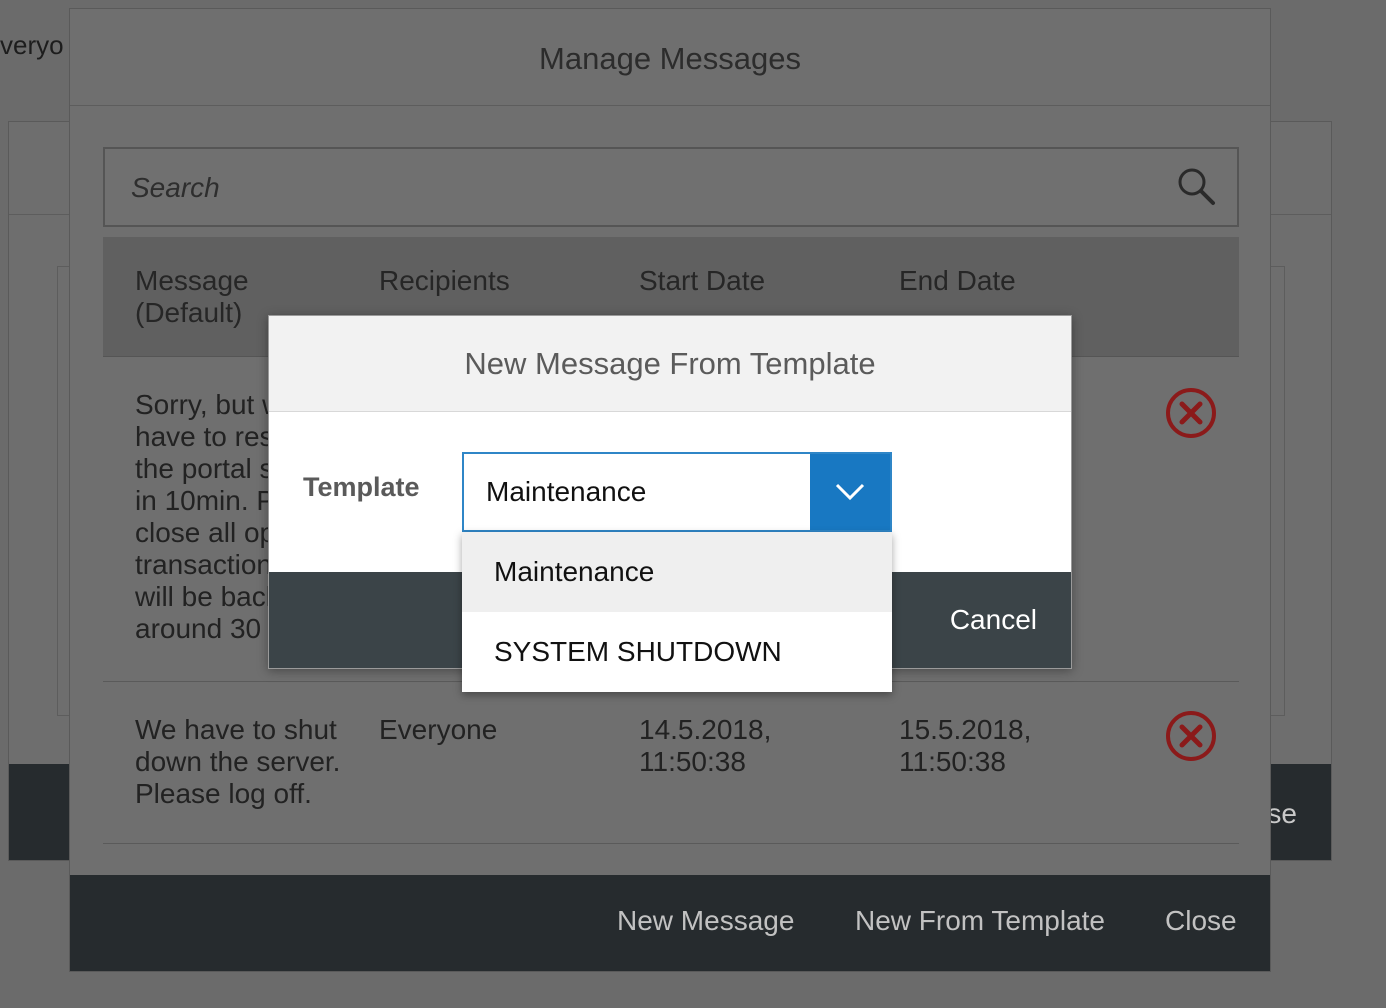 This screenshot has height=1008, width=1386. I want to click on start-date-cell: 14.5.2018, 11:50:38, so click(705, 745).